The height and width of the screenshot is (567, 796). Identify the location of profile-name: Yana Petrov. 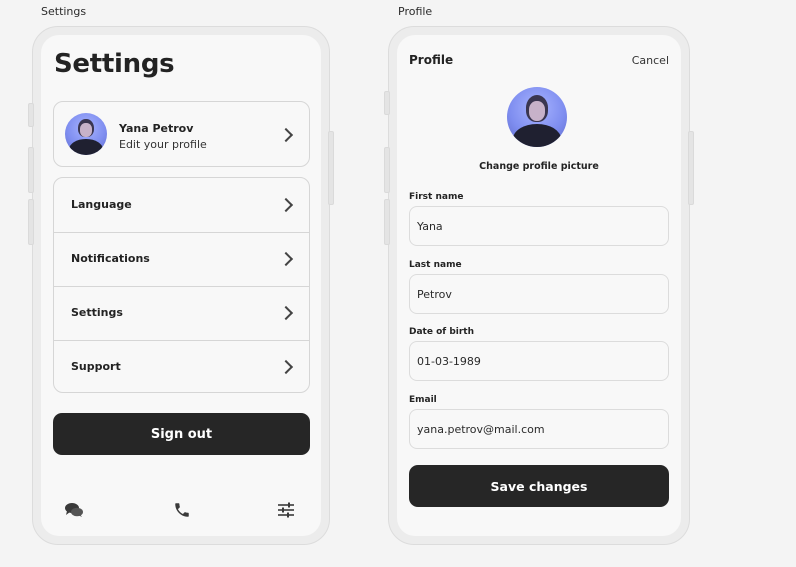
(156, 128).